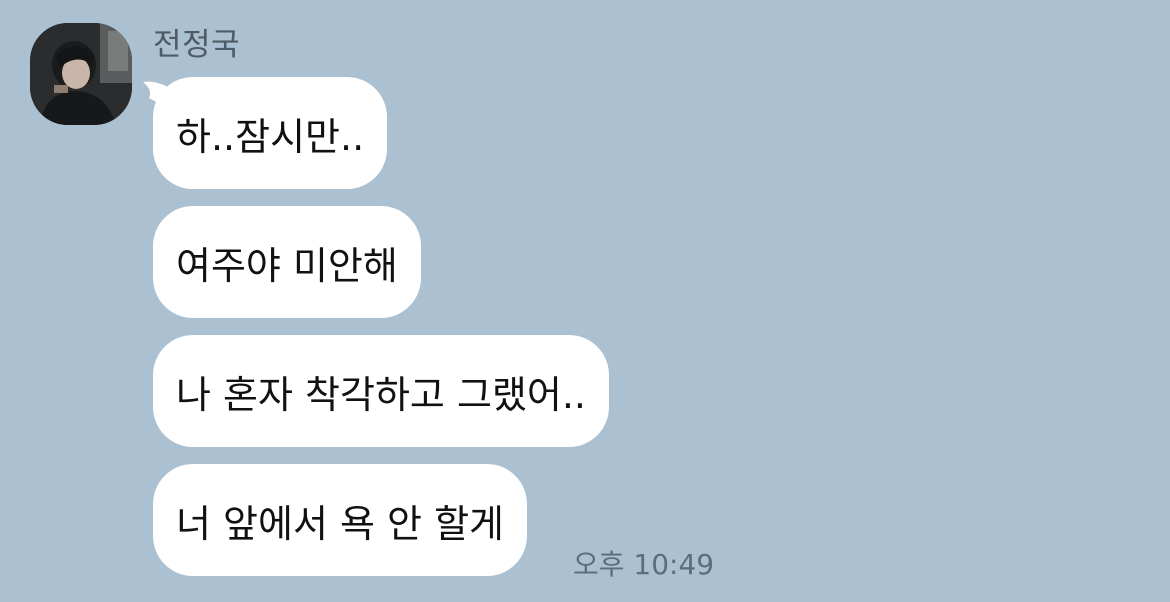 The width and height of the screenshot is (1170, 602). I want to click on message-bubble-1: 하..잠시만.., so click(270, 133).